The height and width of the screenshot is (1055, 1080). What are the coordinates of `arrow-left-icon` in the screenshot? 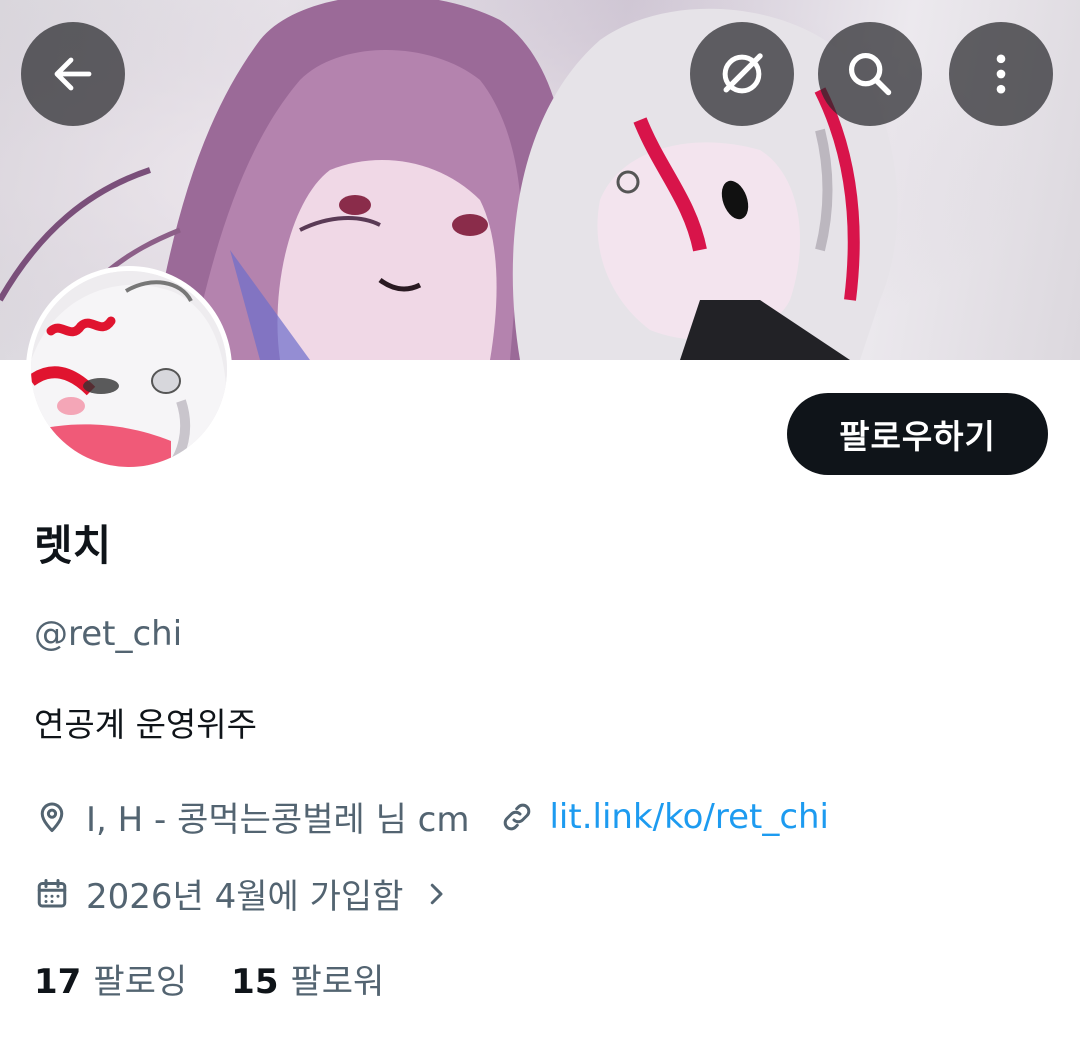 It's located at (73, 74).